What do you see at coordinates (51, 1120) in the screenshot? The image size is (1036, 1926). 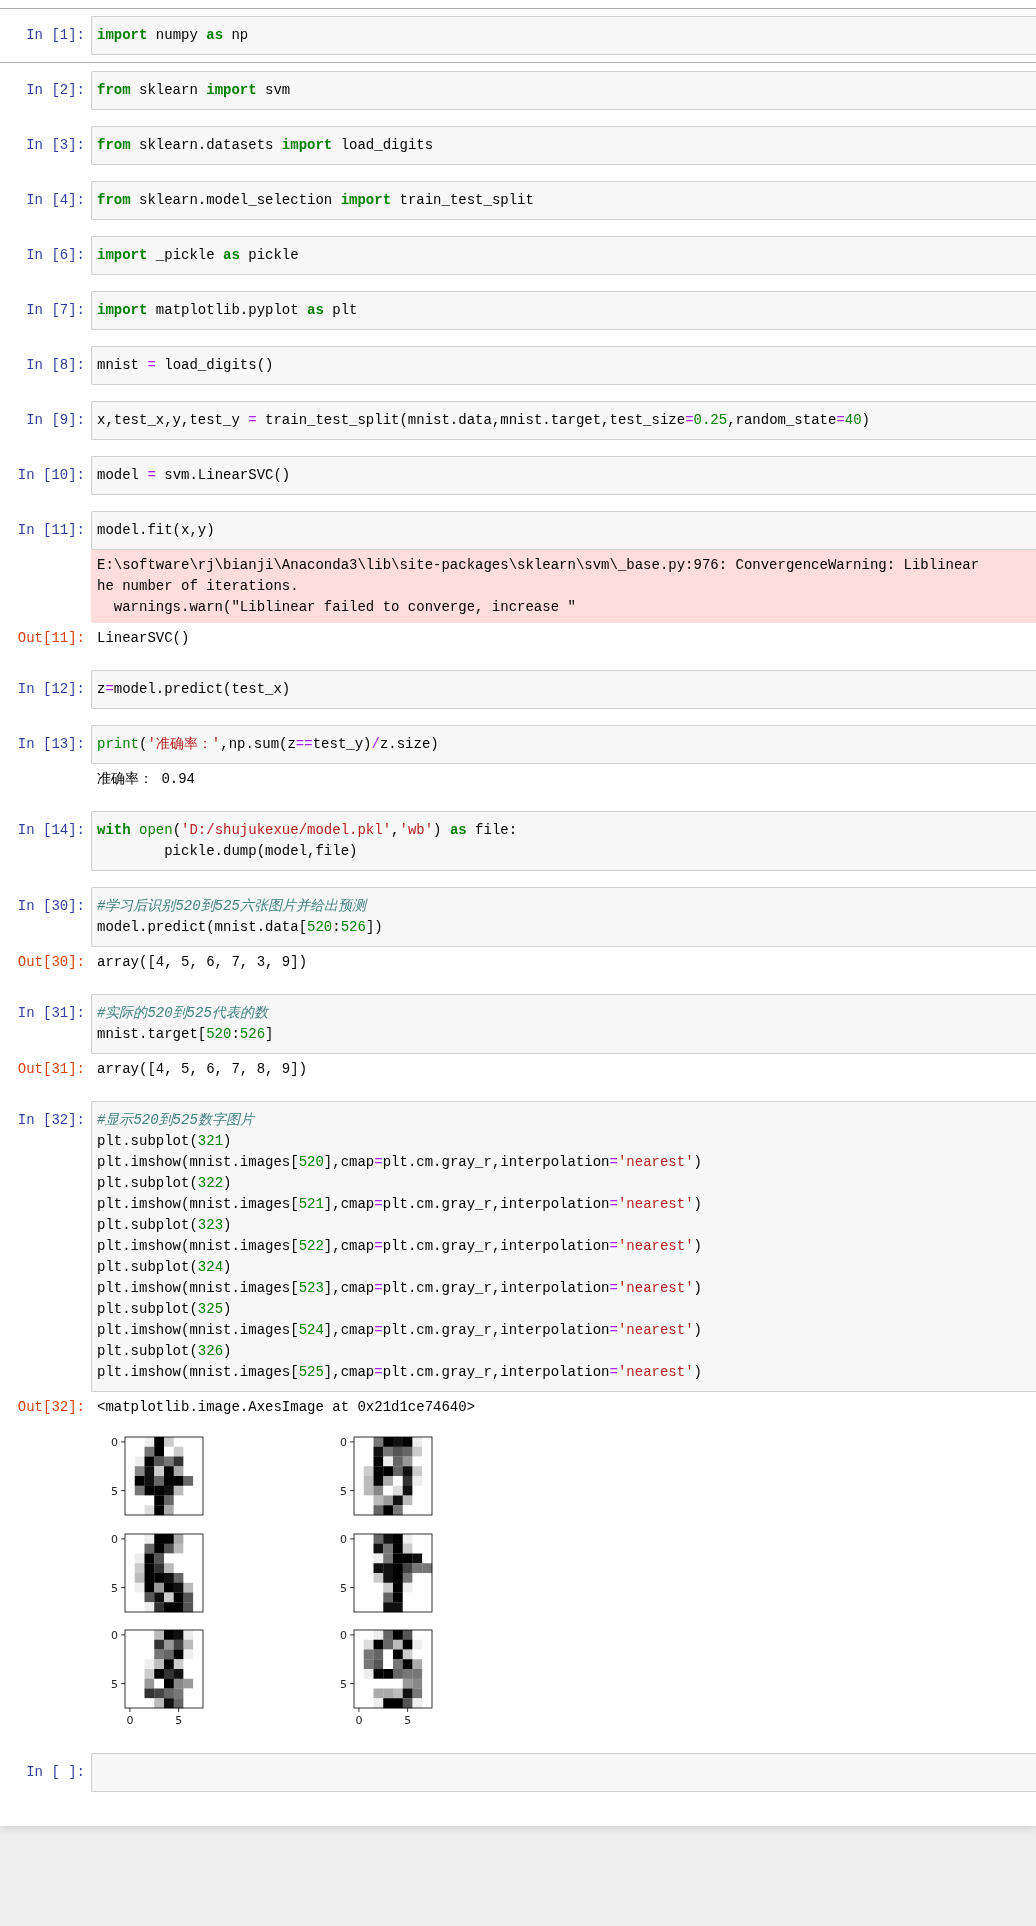 I see `input-prompt: In [32]:` at bounding box center [51, 1120].